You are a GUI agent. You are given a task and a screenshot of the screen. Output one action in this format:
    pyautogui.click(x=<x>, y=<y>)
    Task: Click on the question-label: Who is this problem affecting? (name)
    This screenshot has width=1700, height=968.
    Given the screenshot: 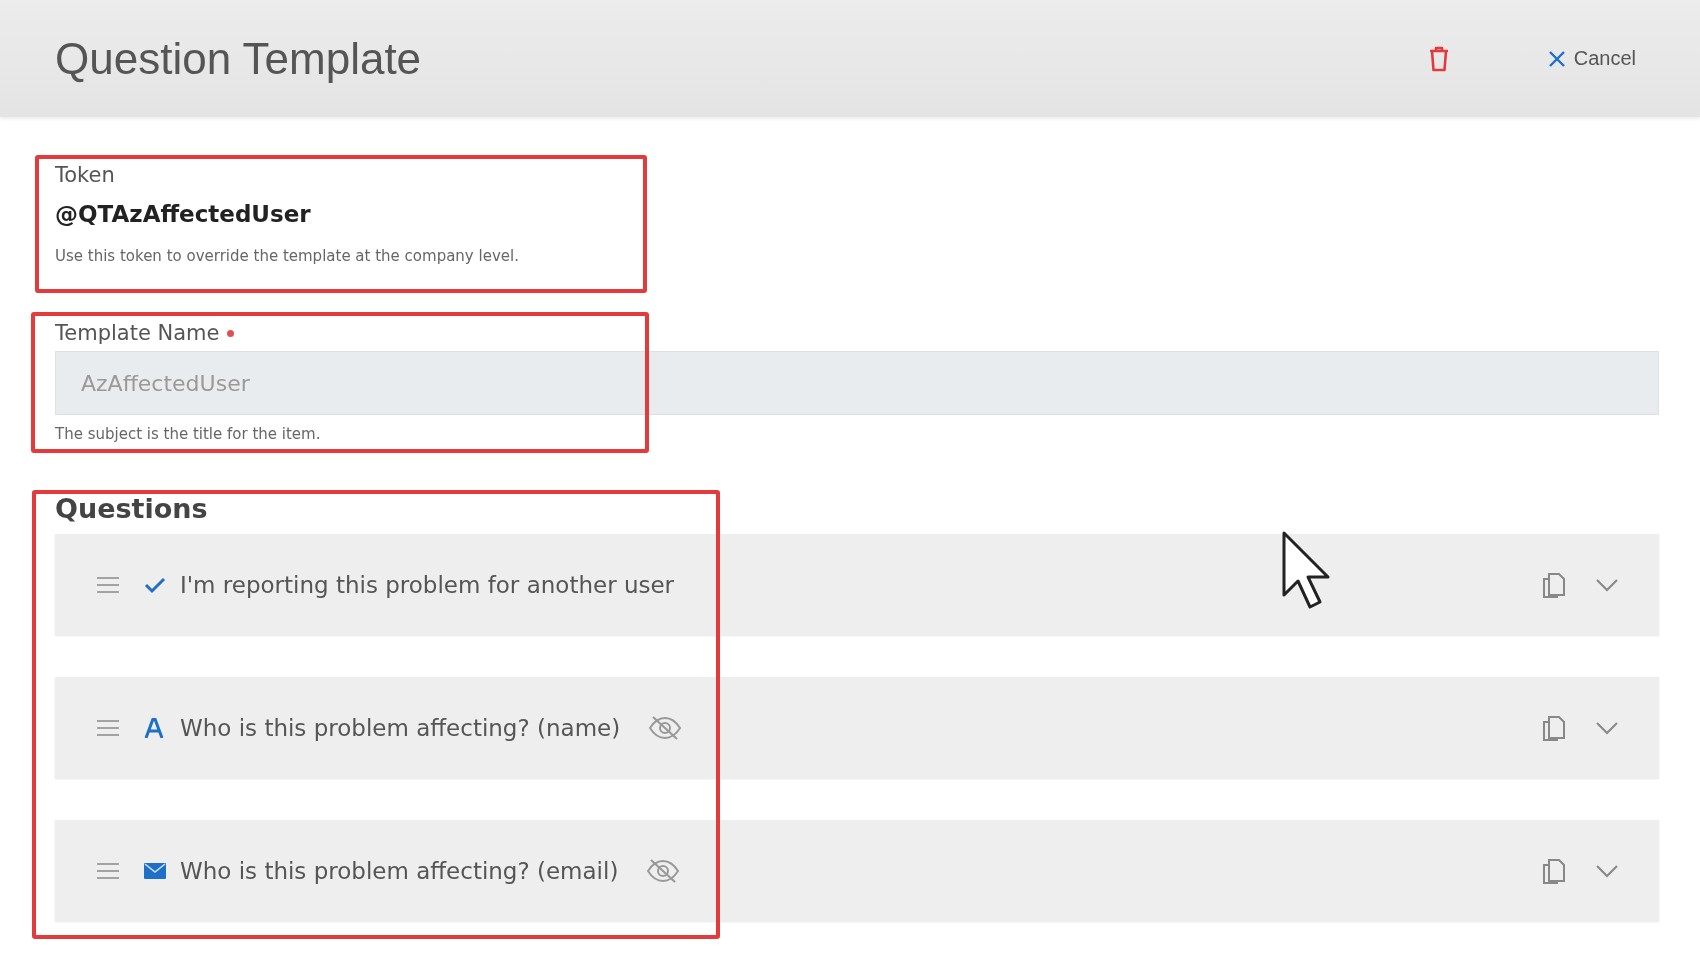 What is the action you would take?
    pyautogui.click(x=400, y=727)
    